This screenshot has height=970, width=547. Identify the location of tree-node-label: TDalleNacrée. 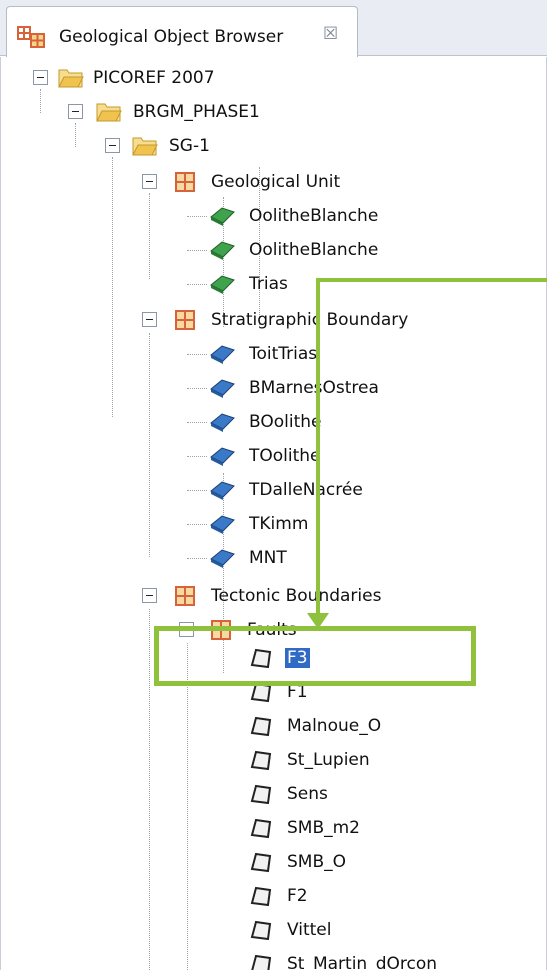
(306, 490).